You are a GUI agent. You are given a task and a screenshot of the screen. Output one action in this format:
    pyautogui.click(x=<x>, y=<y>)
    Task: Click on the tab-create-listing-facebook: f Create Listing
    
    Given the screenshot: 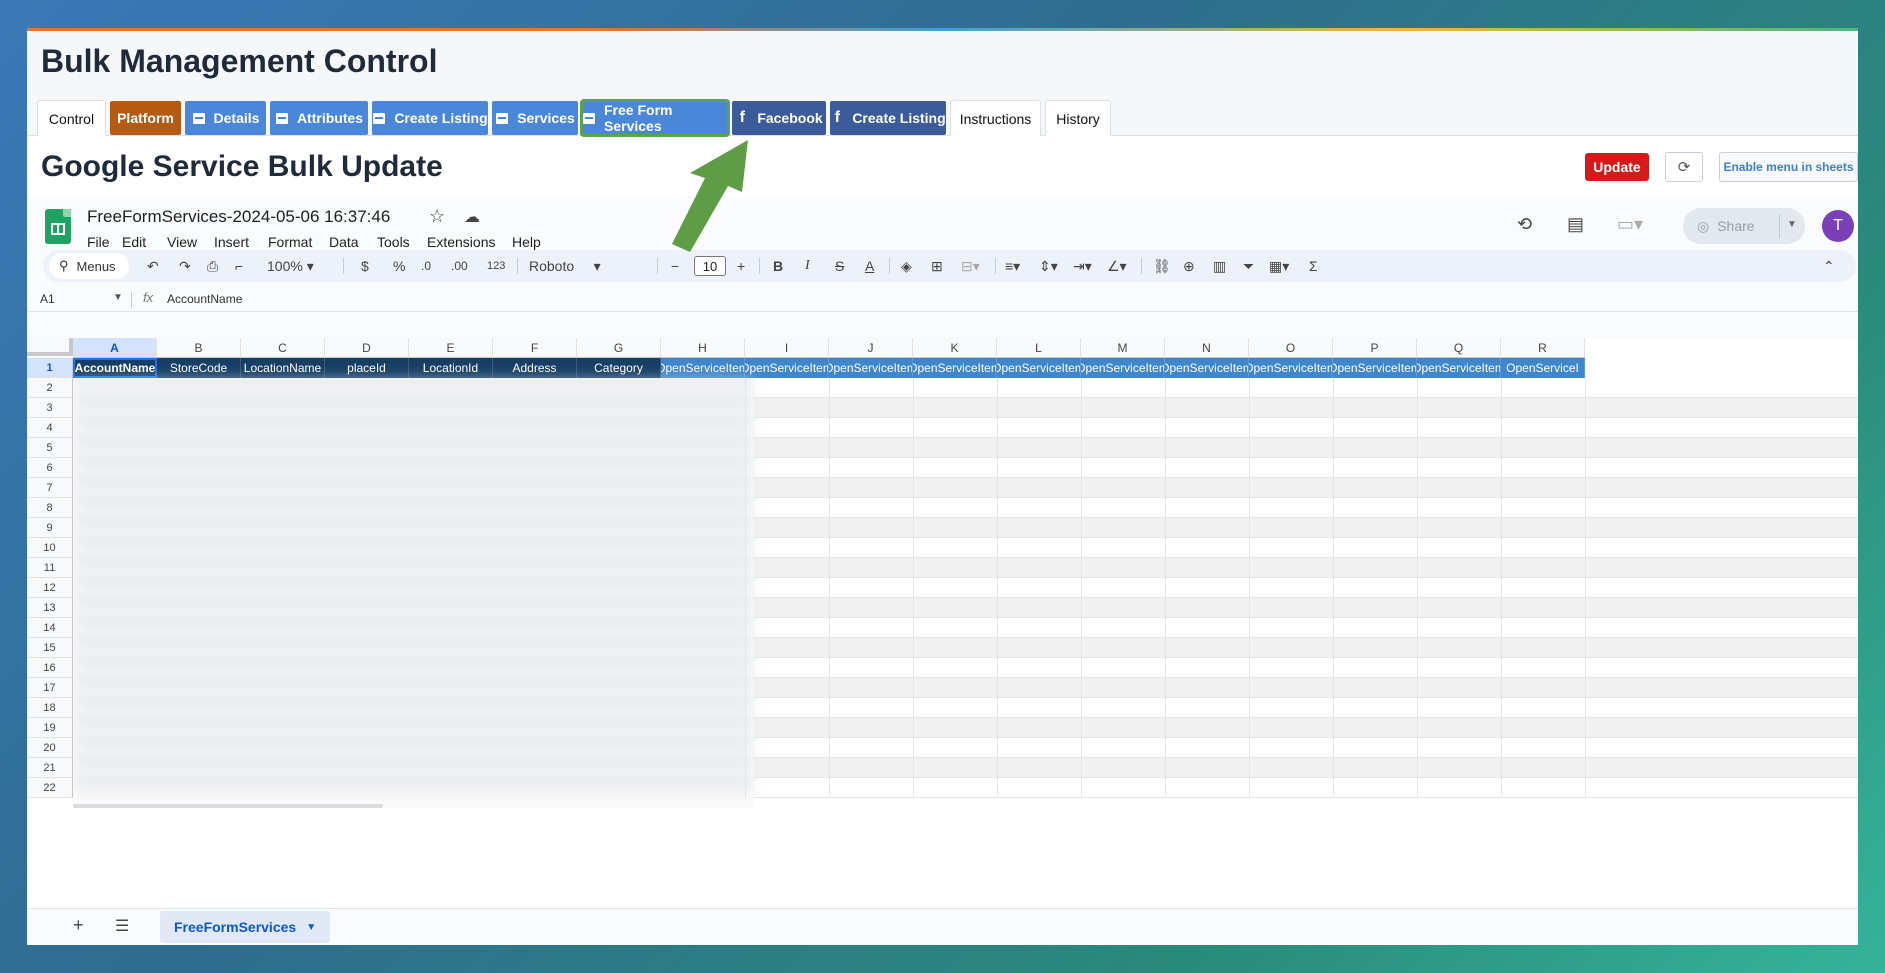 What is the action you would take?
    pyautogui.click(x=888, y=118)
    